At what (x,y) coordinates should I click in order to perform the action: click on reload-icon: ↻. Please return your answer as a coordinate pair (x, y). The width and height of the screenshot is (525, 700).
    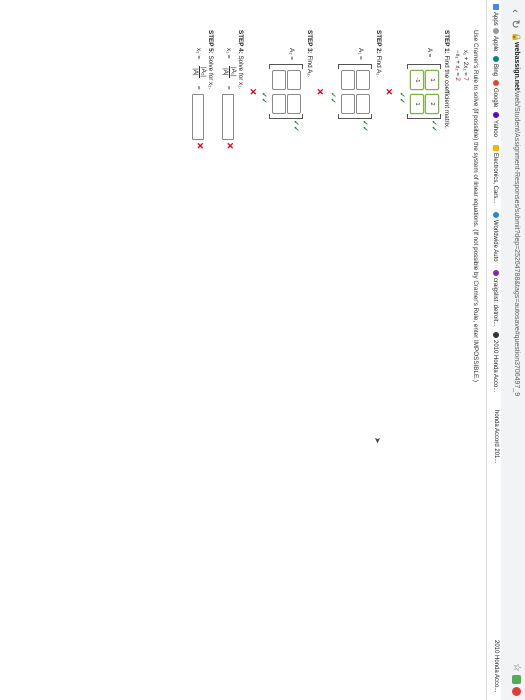
    Looking at the image, I should click on (515, 24).